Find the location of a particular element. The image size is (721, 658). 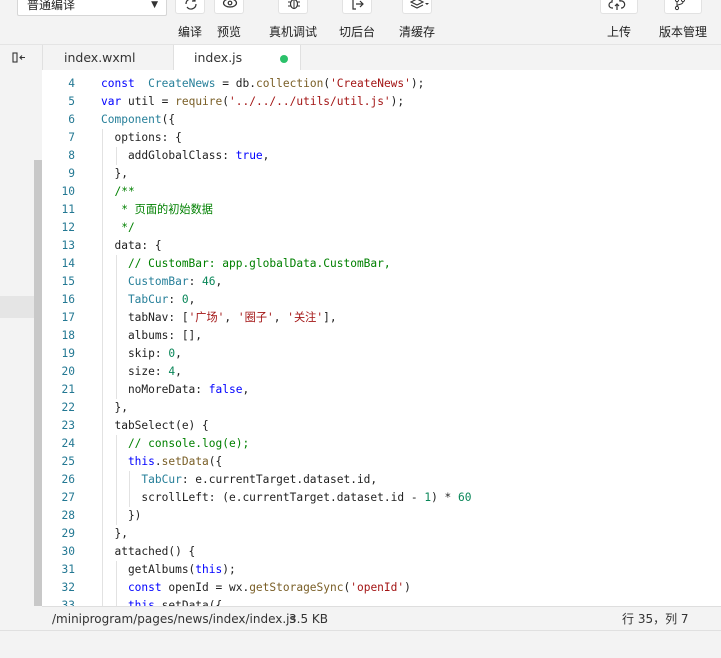

line-number: 18 is located at coordinates (68, 335).